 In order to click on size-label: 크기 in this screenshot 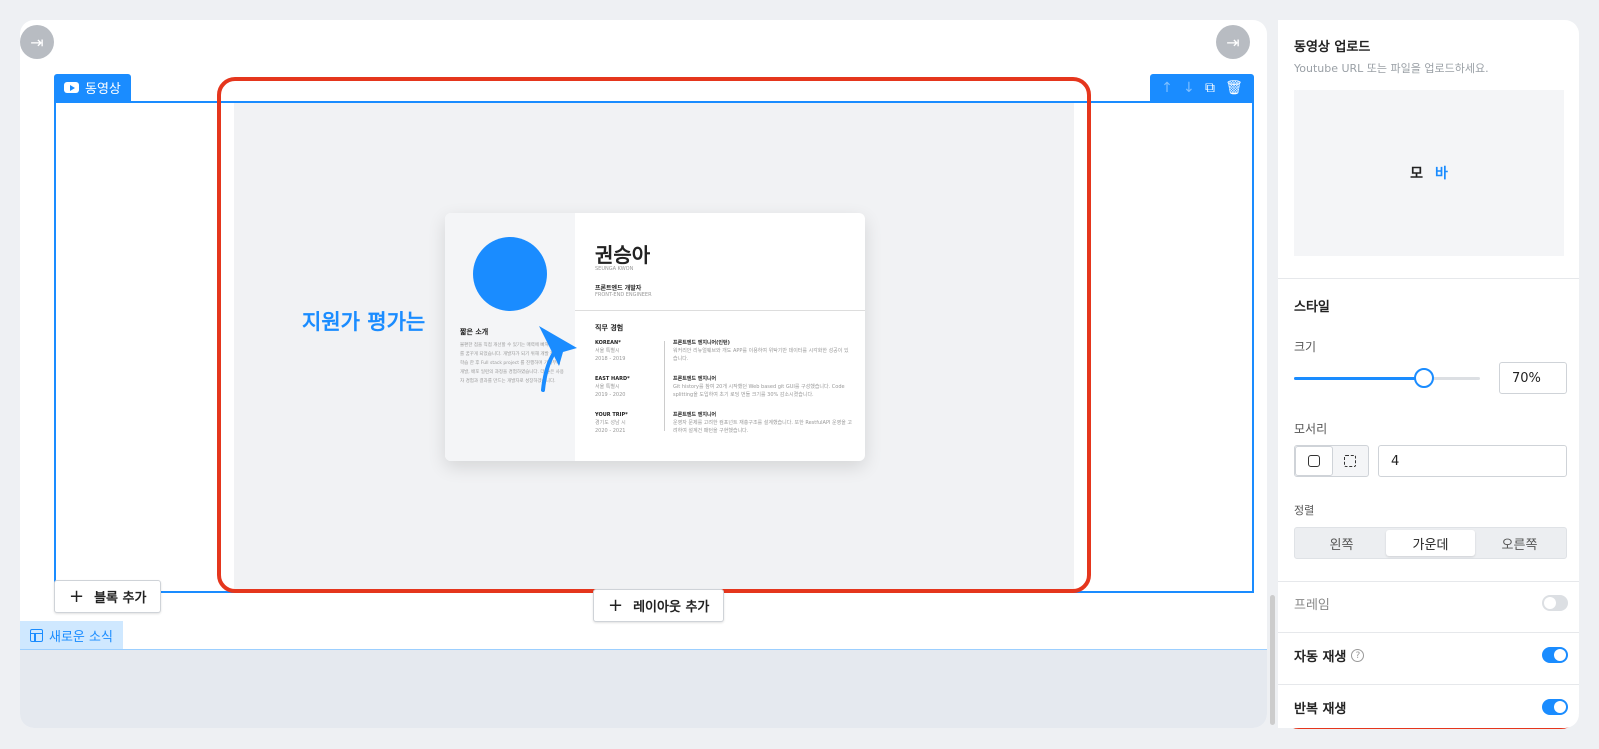, I will do `click(1305, 347)`.